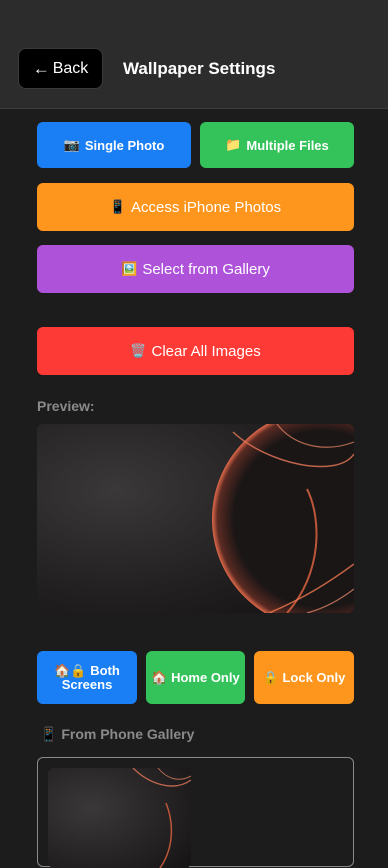  I want to click on home-icon: 🏠, so click(159, 677).